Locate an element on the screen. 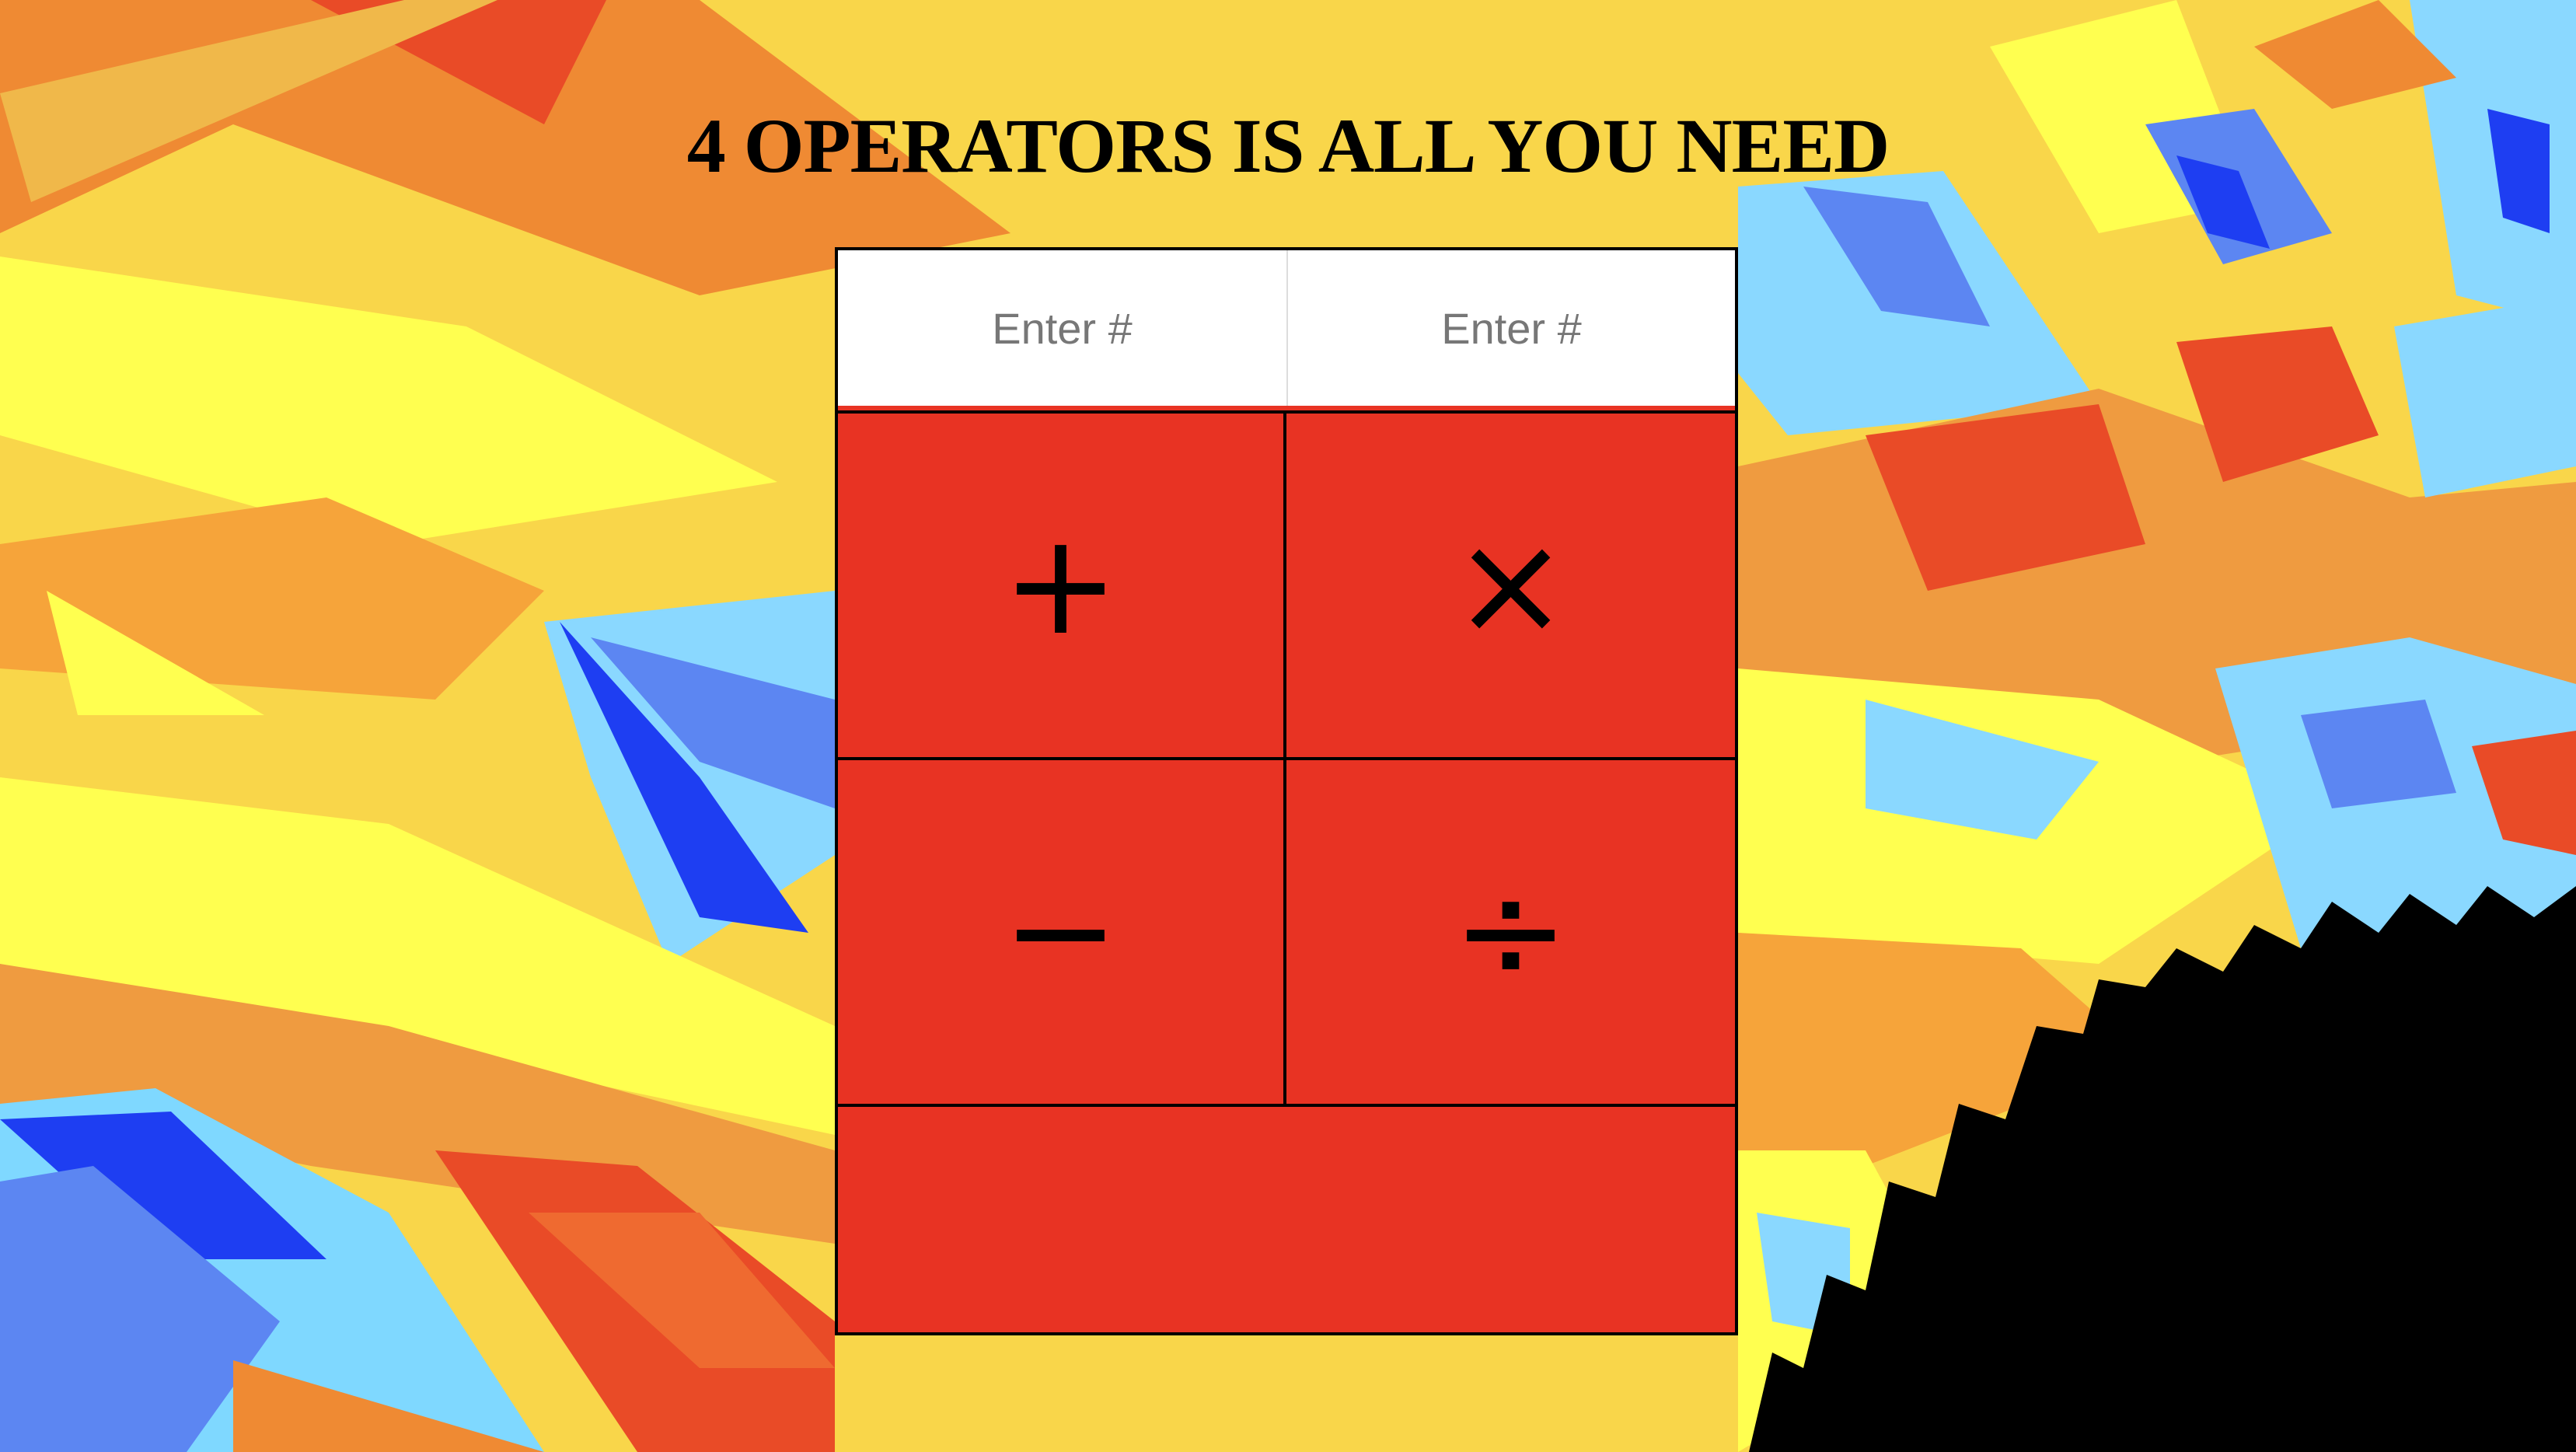 Image resolution: width=2576 pixels, height=1452 pixels. second-number-input is located at coordinates (1511, 328).